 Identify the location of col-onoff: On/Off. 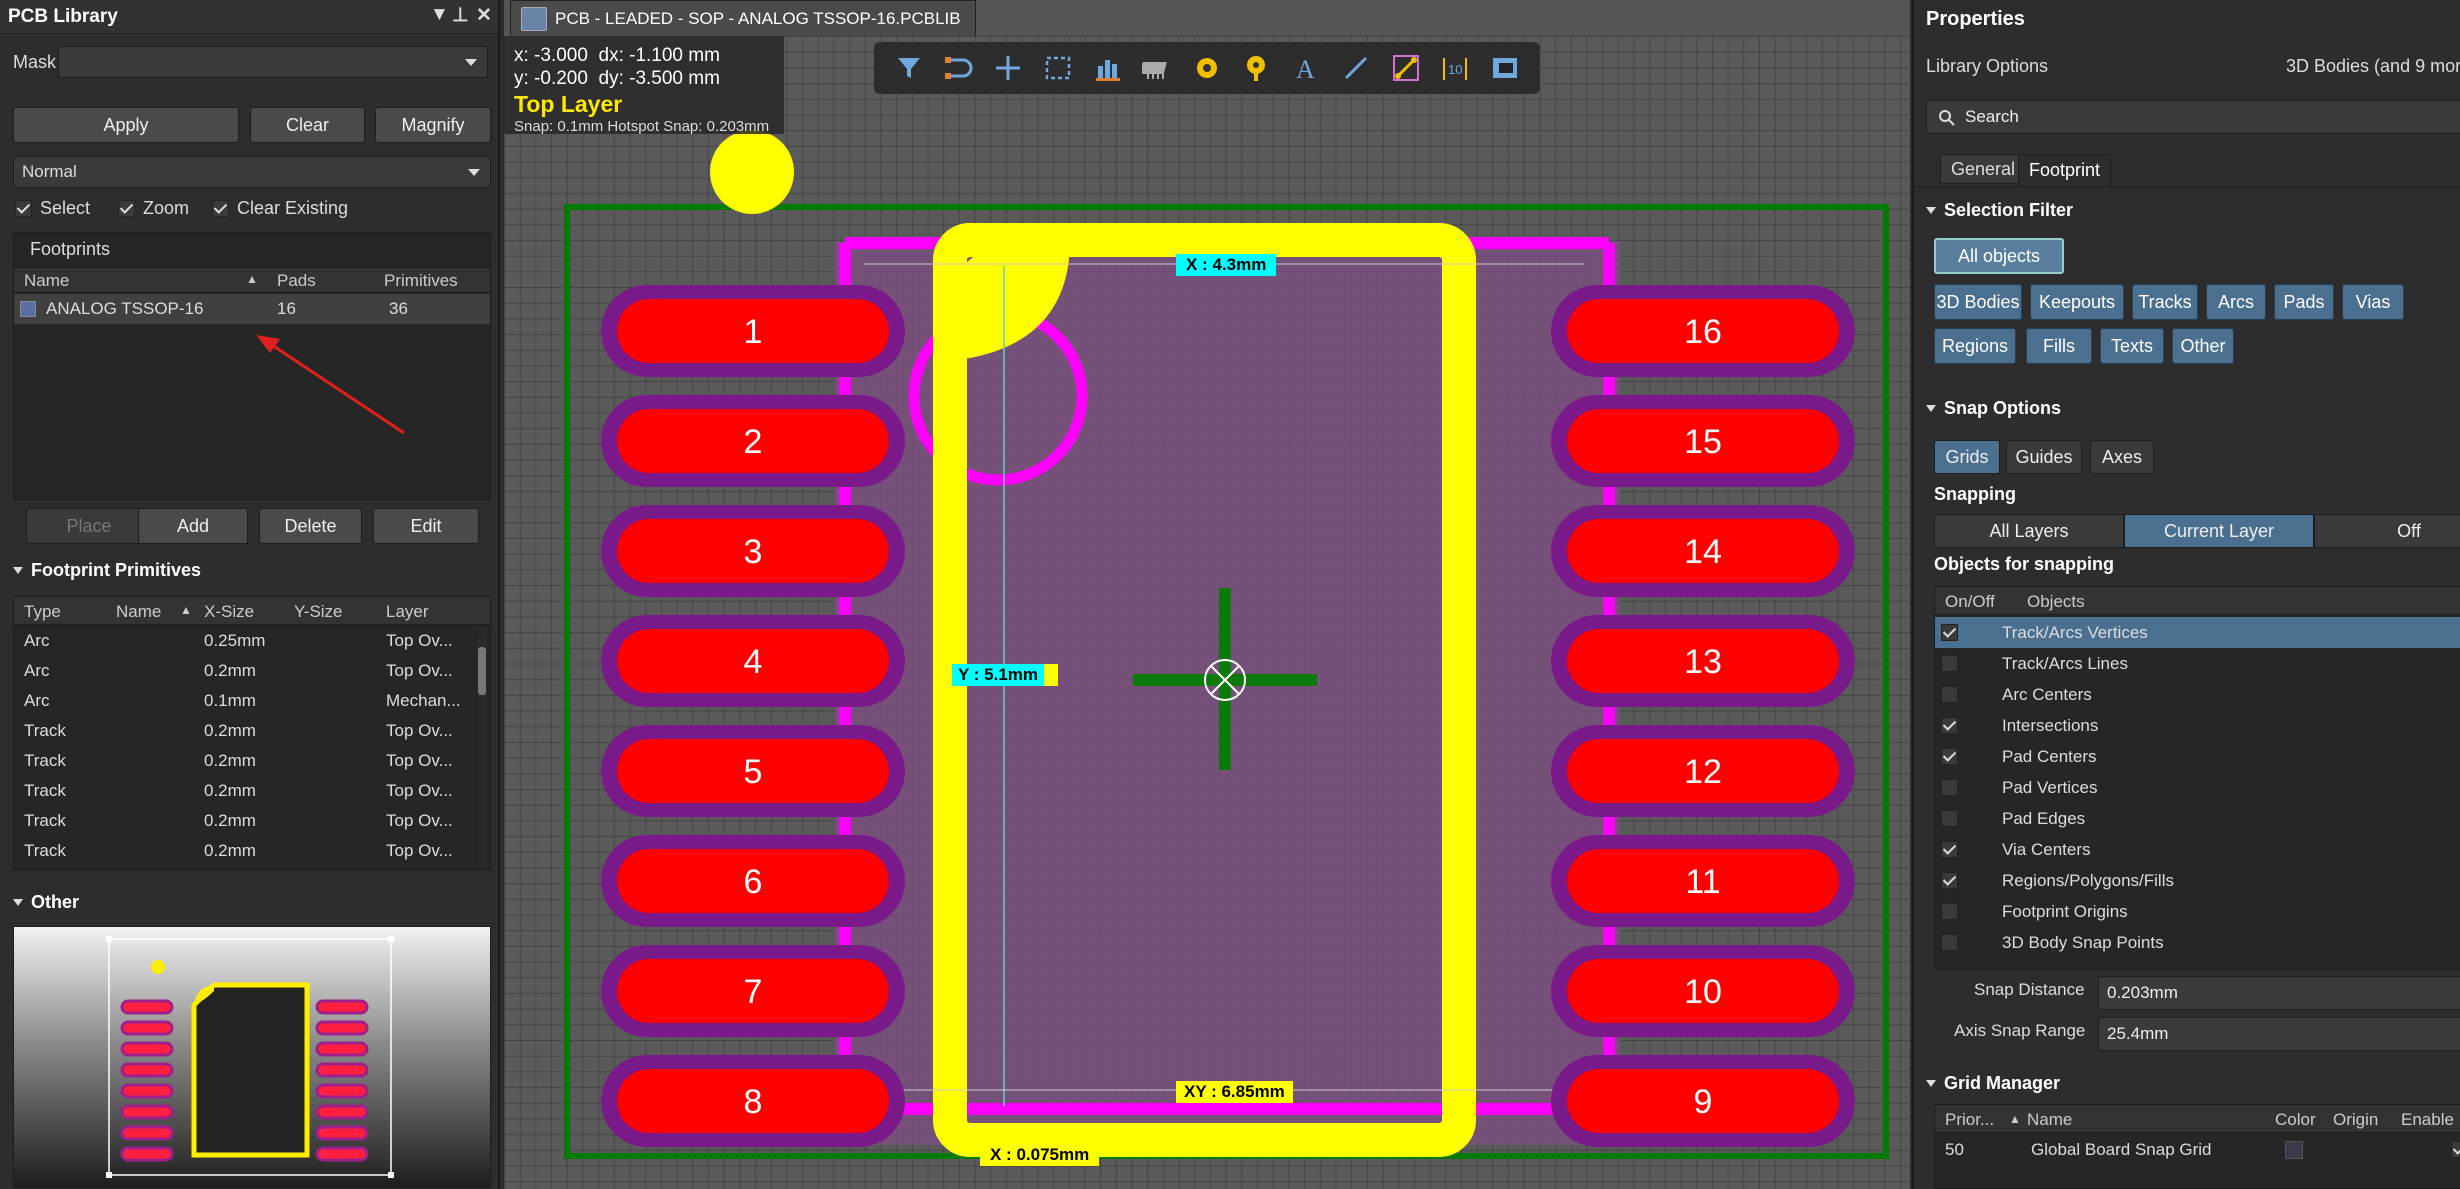
(1970, 602).